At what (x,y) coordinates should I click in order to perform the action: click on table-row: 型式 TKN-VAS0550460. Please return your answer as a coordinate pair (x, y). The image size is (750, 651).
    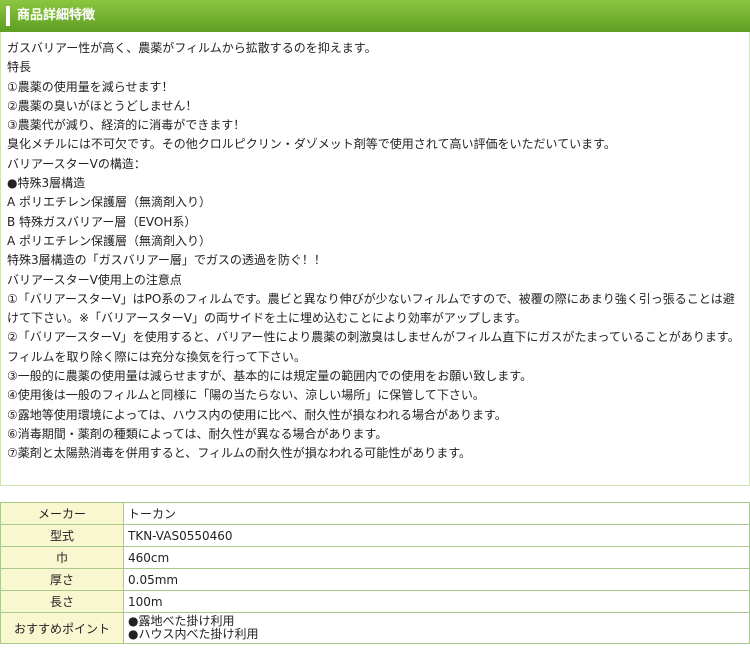
    Looking at the image, I should click on (375, 535).